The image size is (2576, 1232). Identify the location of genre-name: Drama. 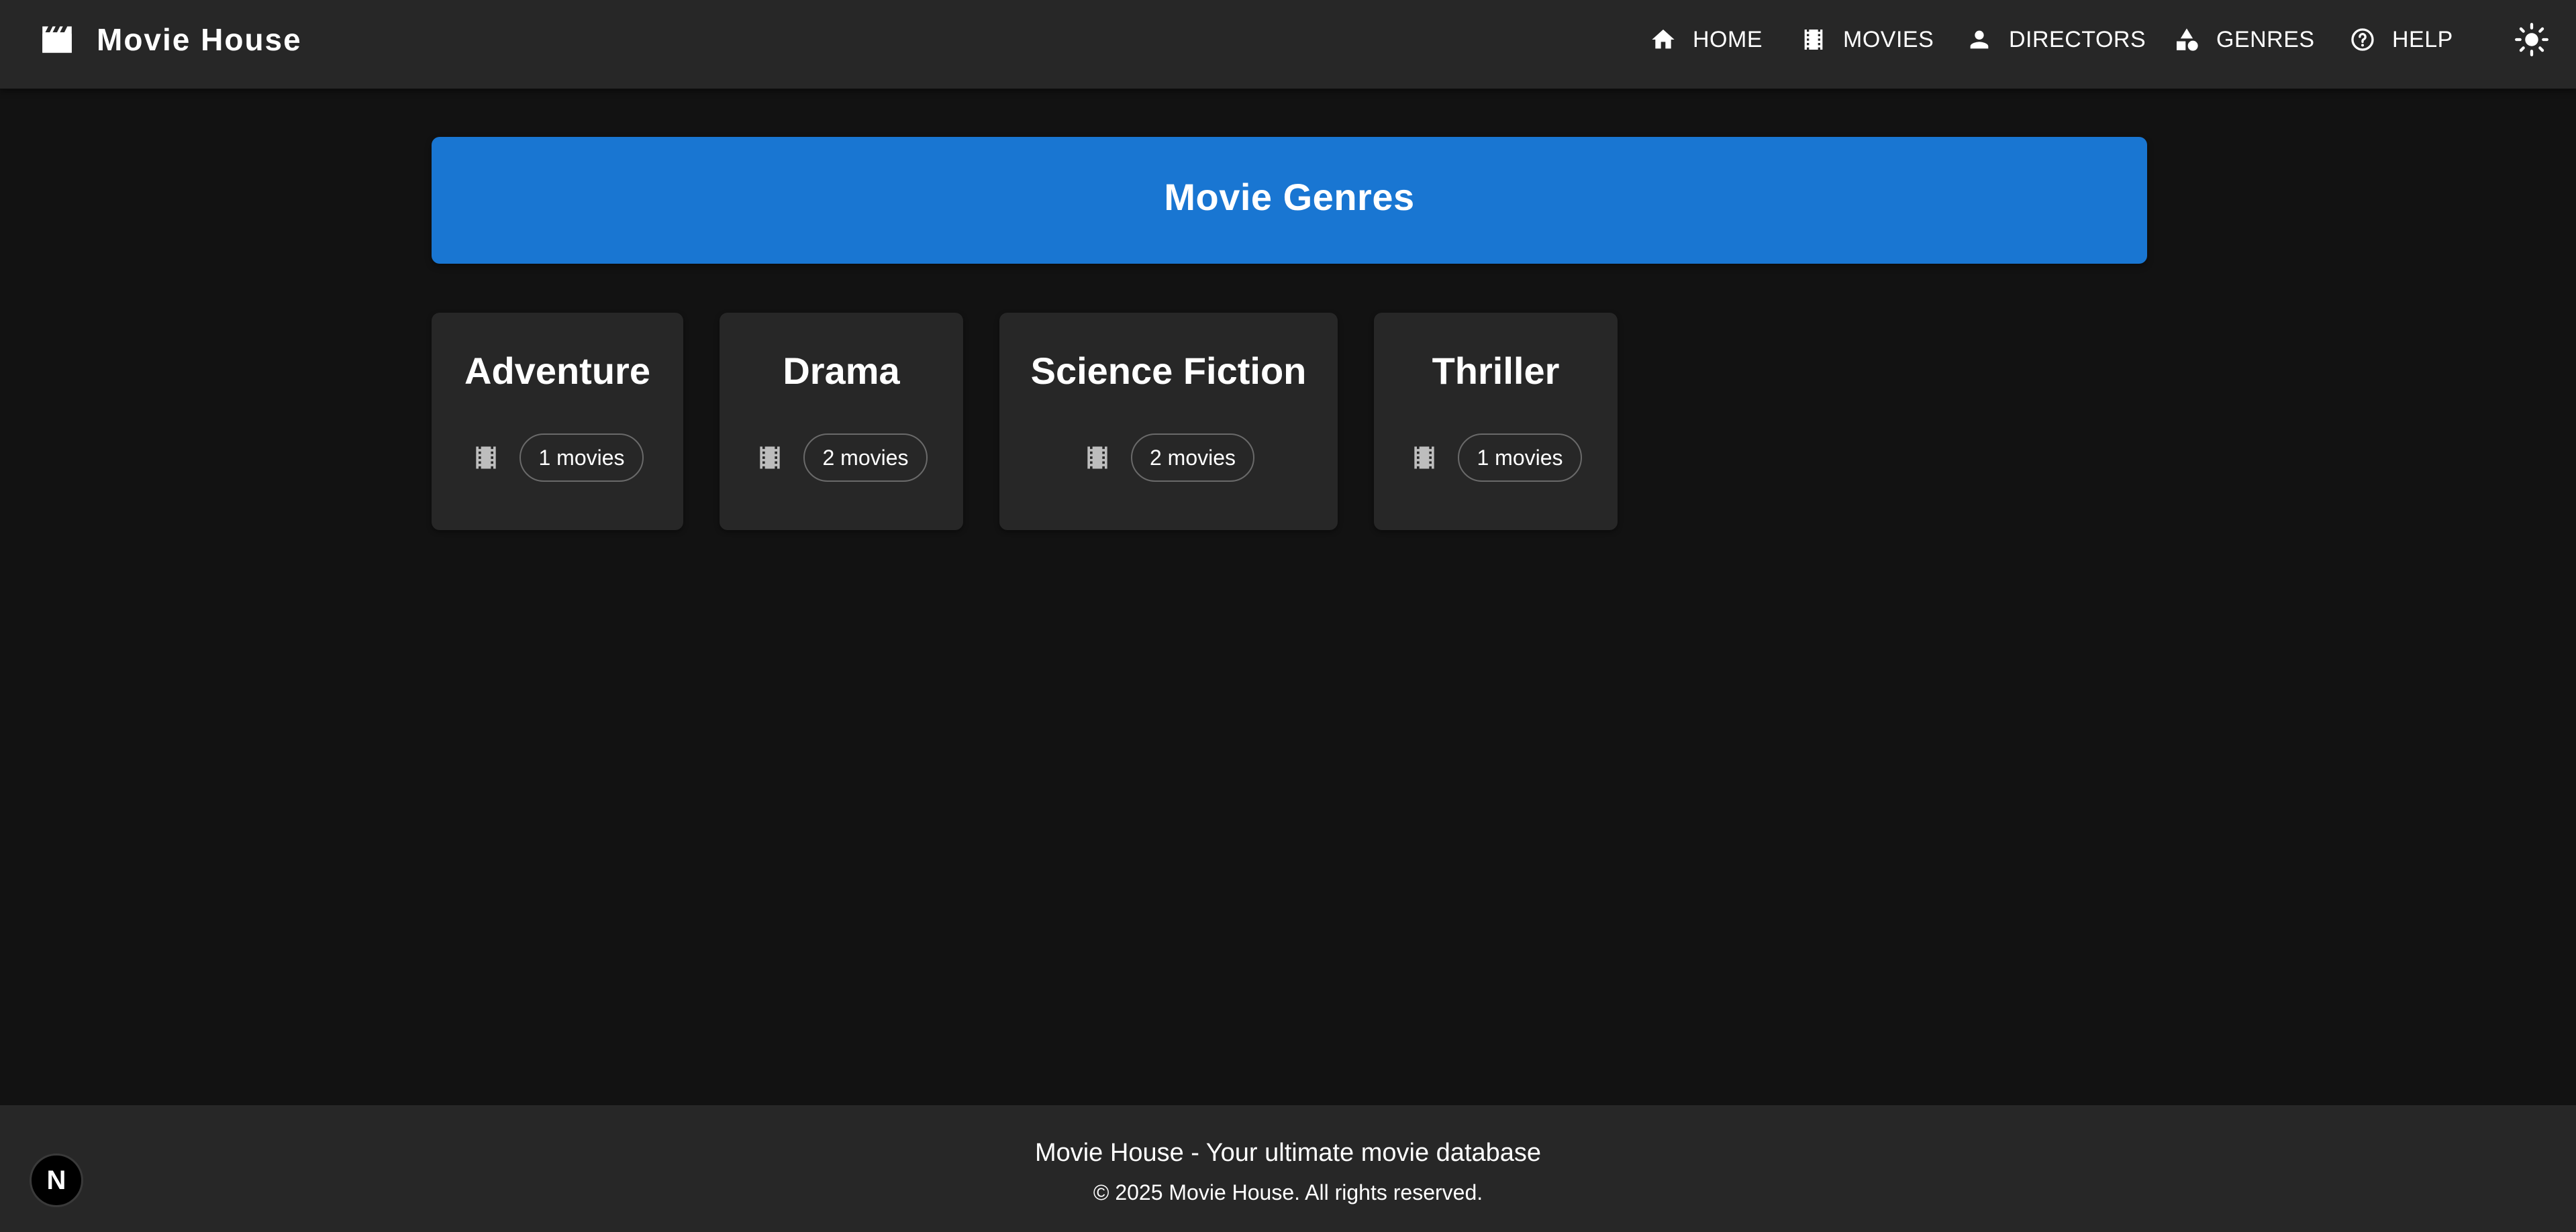
(841, 371).